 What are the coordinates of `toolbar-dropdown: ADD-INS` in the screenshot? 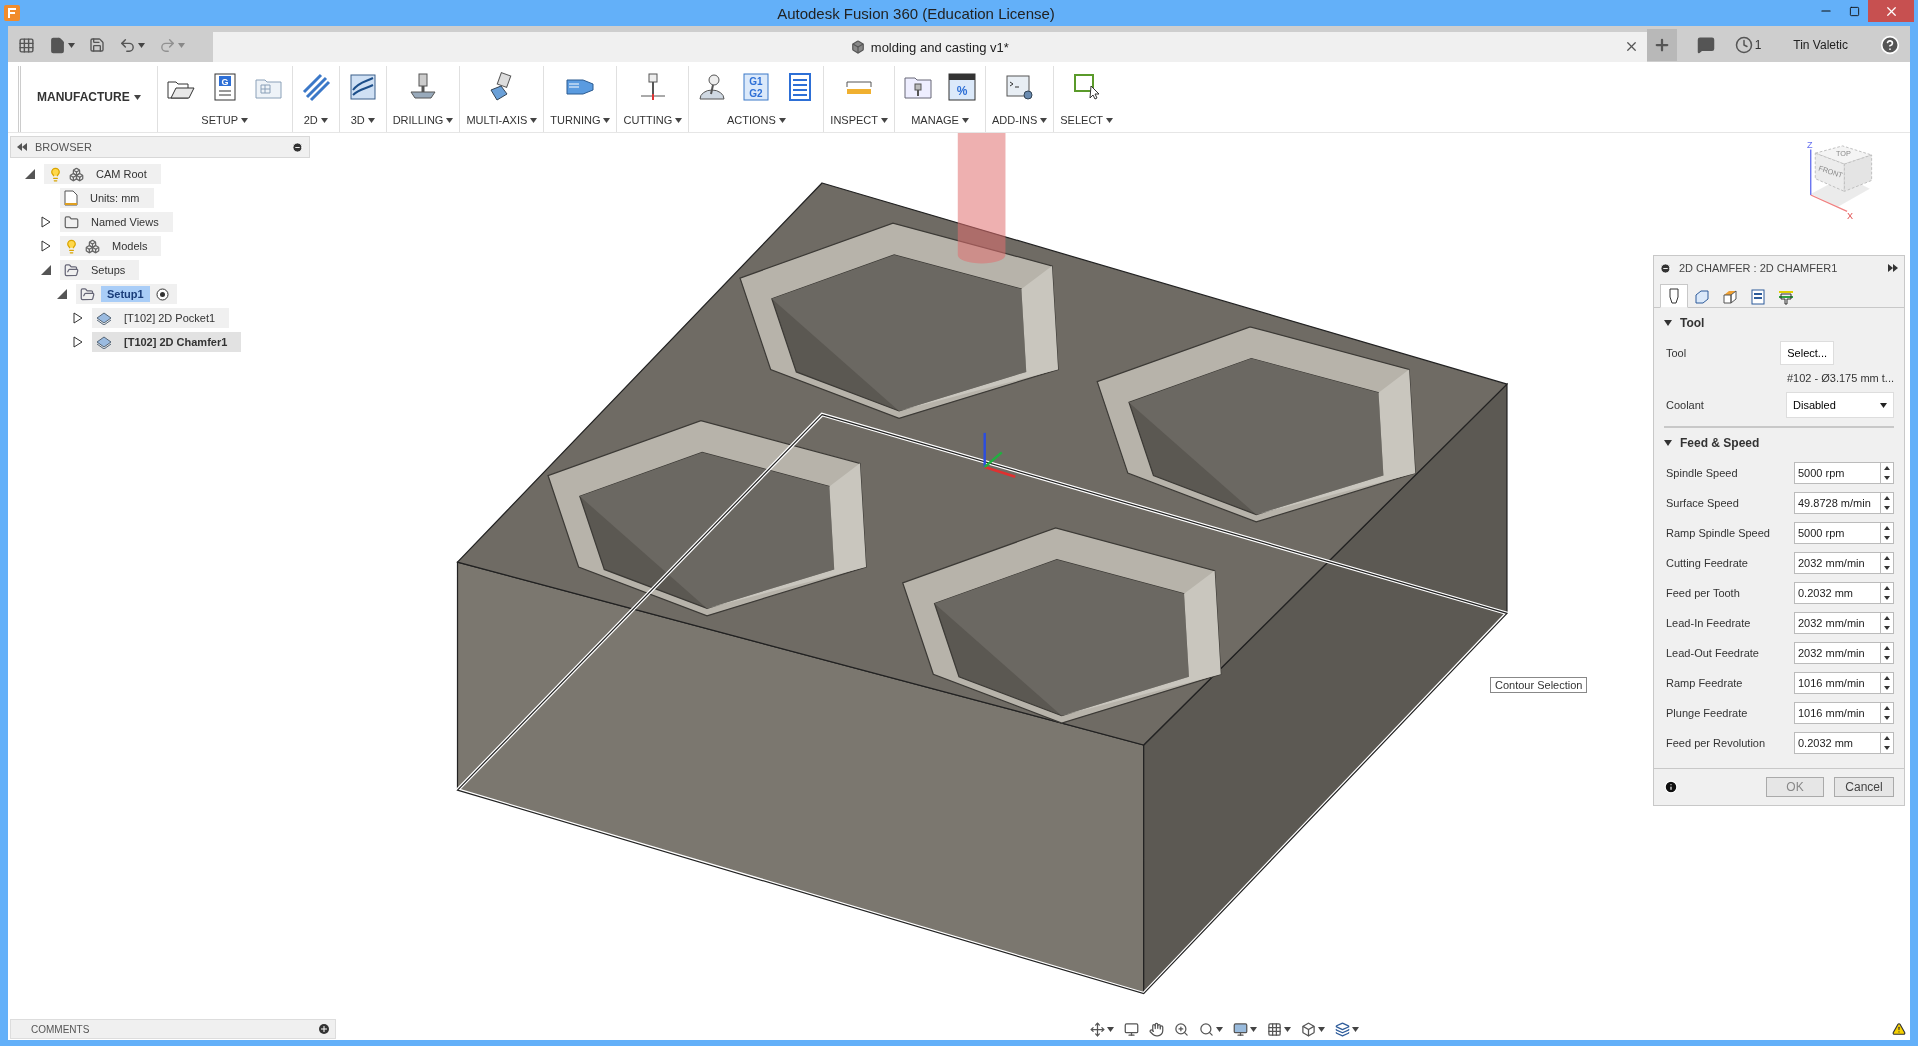 It's located at (1020, 120).